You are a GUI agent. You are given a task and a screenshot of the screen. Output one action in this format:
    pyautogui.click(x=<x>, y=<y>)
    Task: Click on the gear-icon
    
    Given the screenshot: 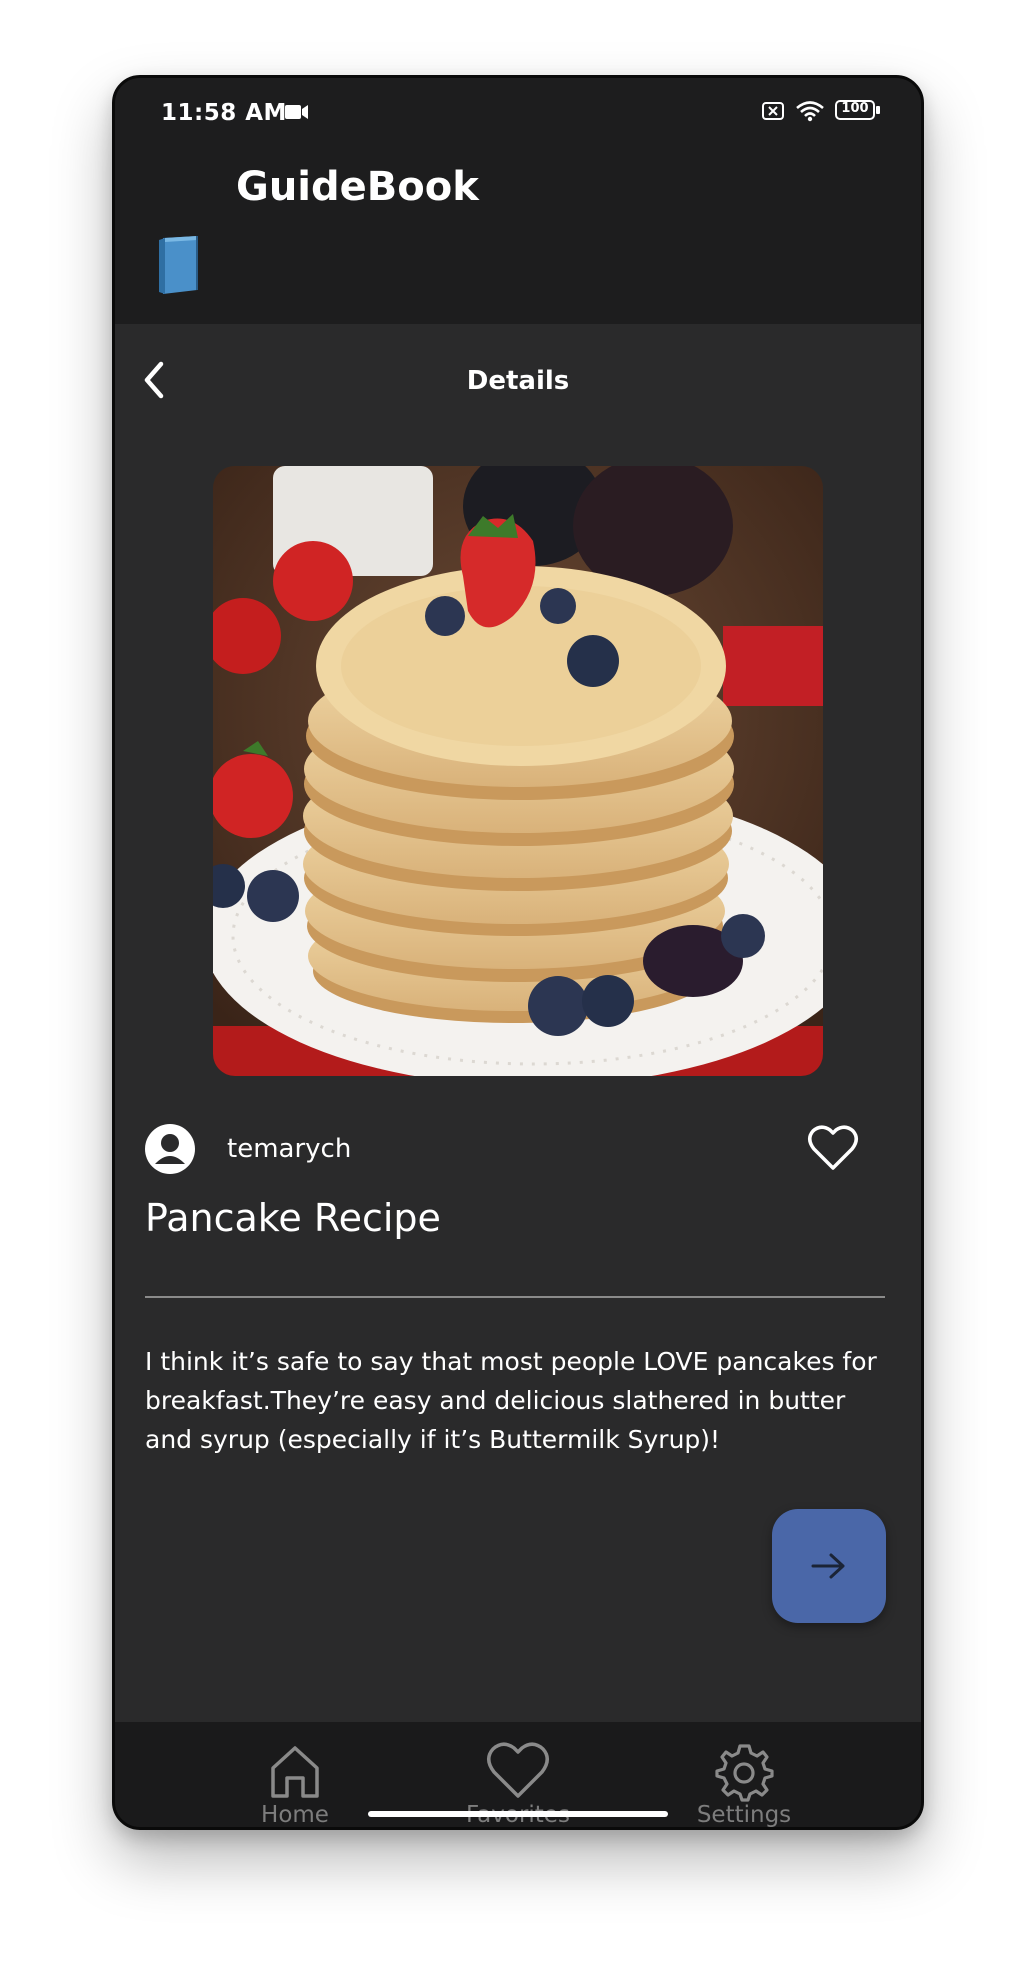 What is the action you would take?
    pyautogui.click(x=744, y=1773)
    